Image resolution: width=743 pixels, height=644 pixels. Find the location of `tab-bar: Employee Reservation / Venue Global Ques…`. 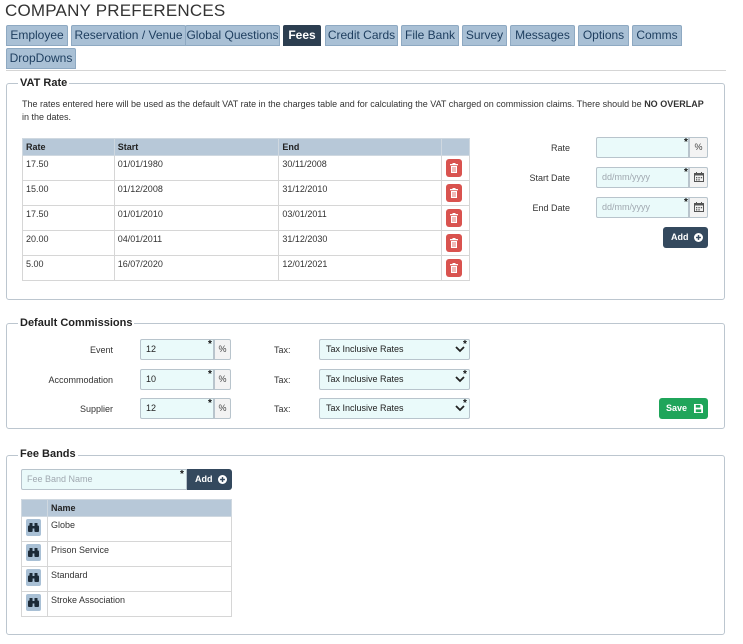

tab-bar: Employee Reservation / Venue Global Ques… is located at coordinates (363, 47).